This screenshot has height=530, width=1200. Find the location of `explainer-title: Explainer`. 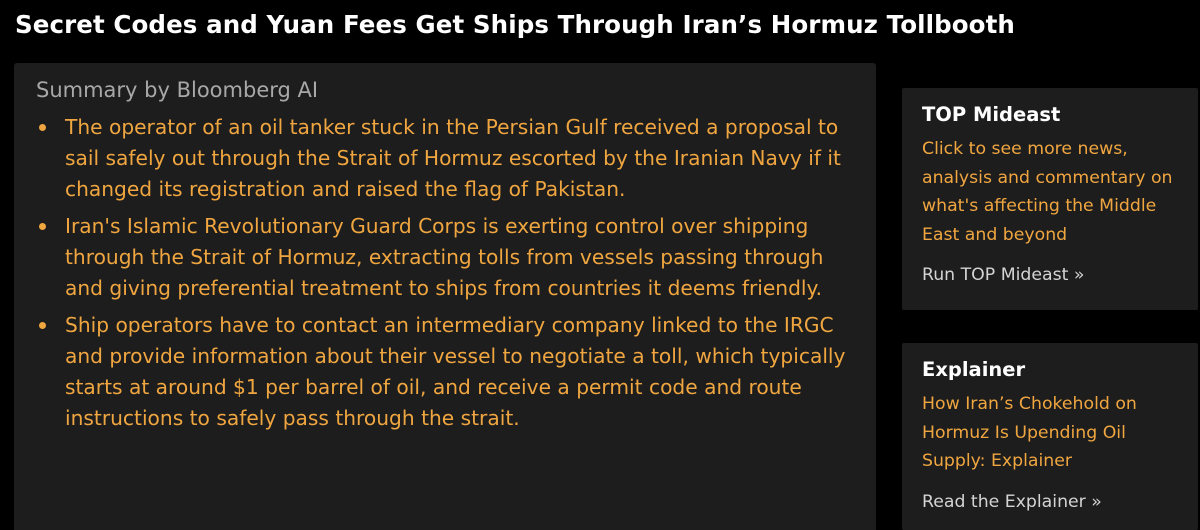

explainer-title: Explainer is located at coordinates (974, 369).